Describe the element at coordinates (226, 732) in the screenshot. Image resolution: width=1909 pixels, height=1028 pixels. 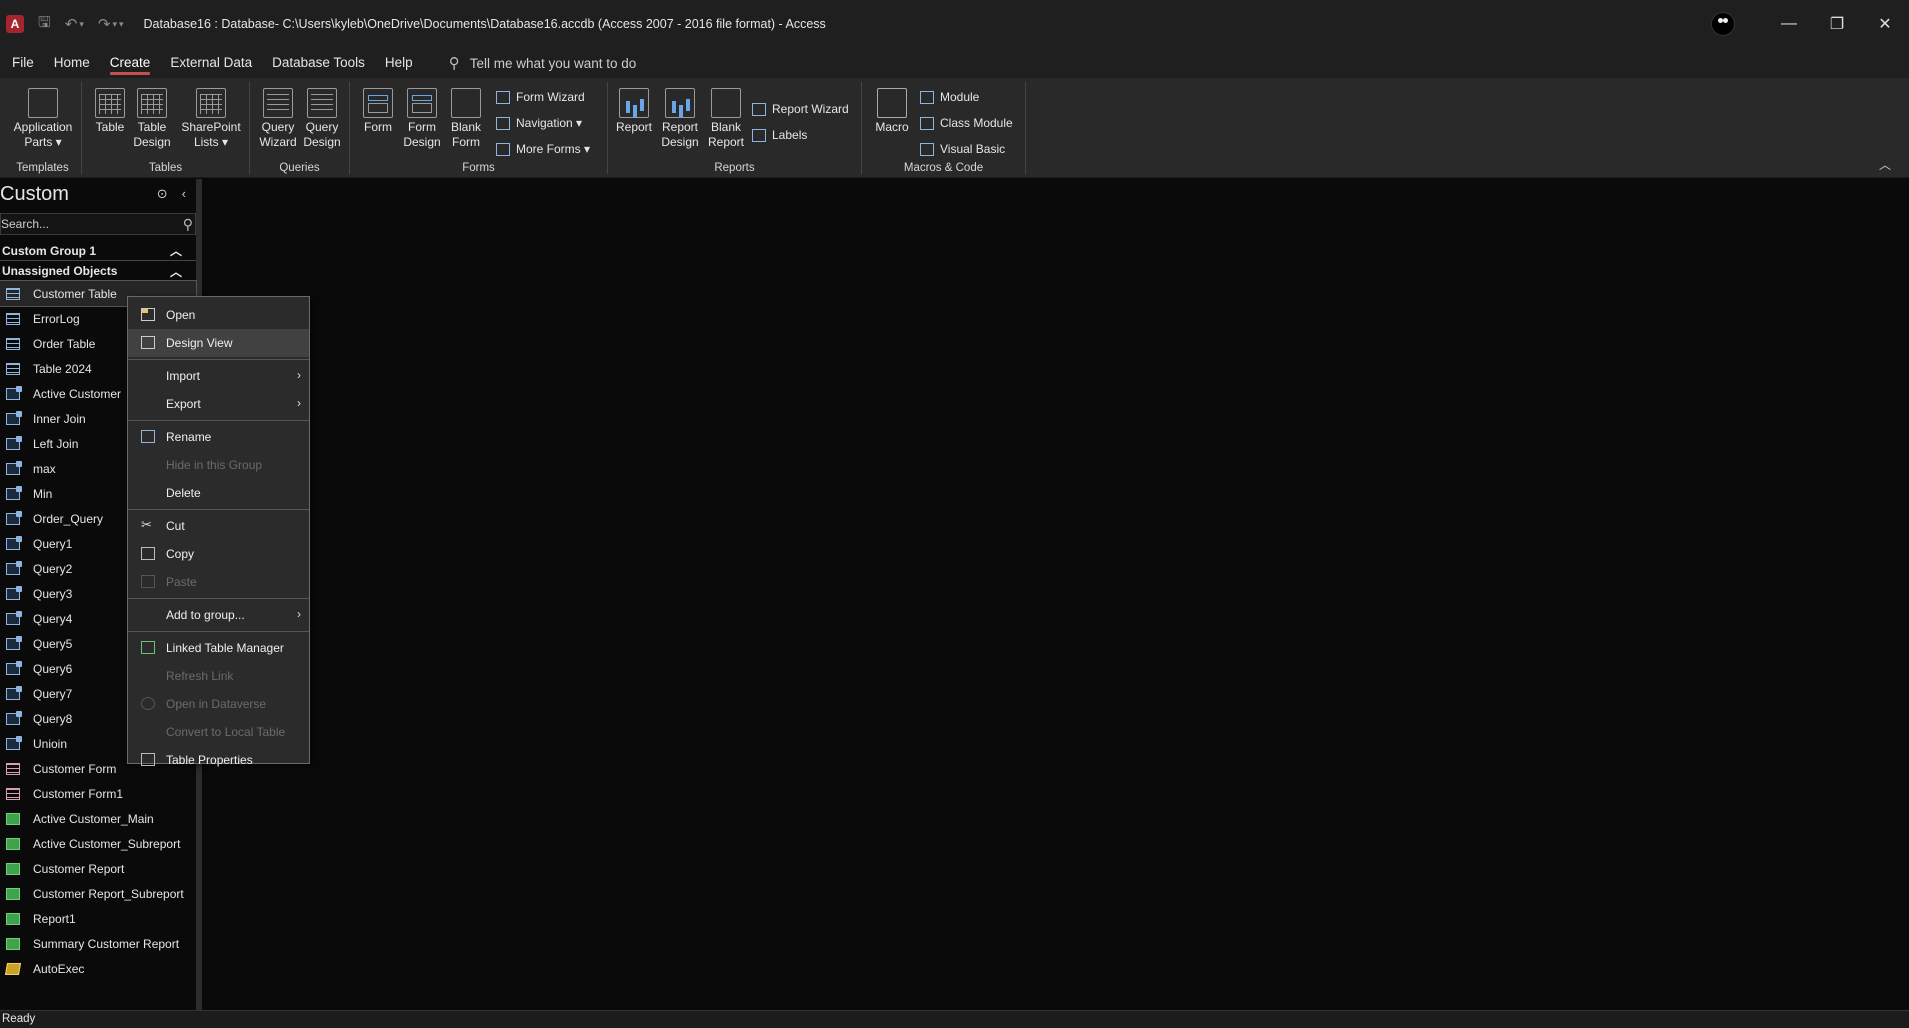
I see `menu-item-convert-to-local-table: Convert to Local Table` at that location.